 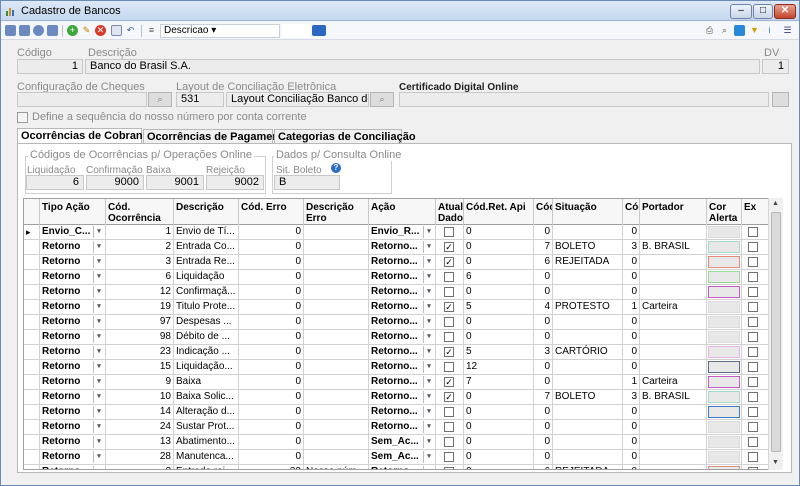 What do you see at coordinates (82, 99) in the screenshot?
I see `config-cheques-field` at bounding box center [82, 99].